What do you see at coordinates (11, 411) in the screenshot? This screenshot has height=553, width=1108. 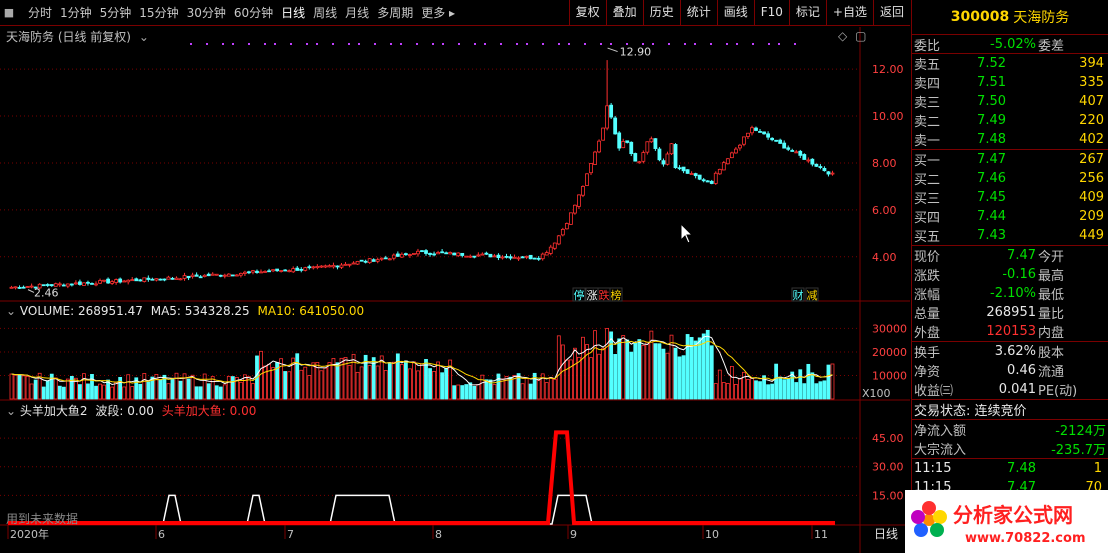 I see `indicator-settings-icon: ⌄` at bounding box center [11, 411].